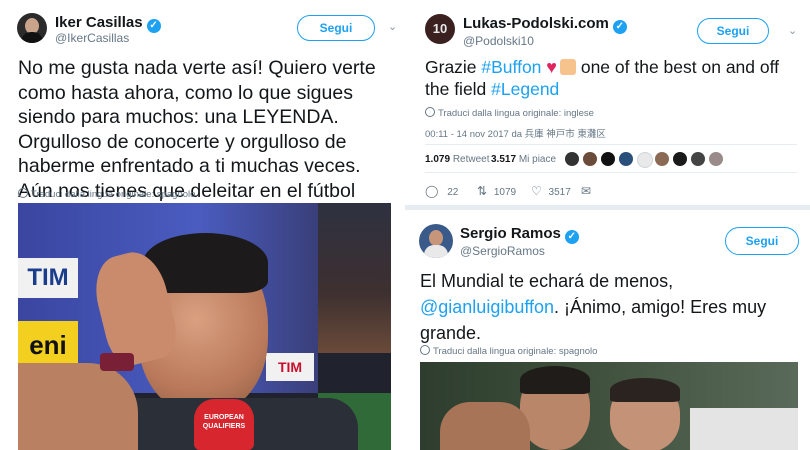  I want to click on tweet-text-prefix: Grazie, so click(453, 67).